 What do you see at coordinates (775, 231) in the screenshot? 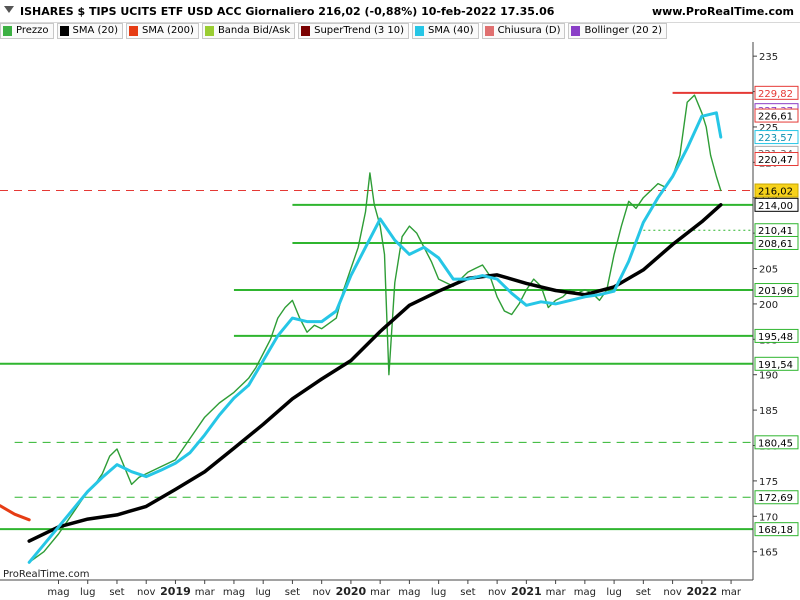
I see `price-tag-label: 210,41` at bounding box center [775, 231].